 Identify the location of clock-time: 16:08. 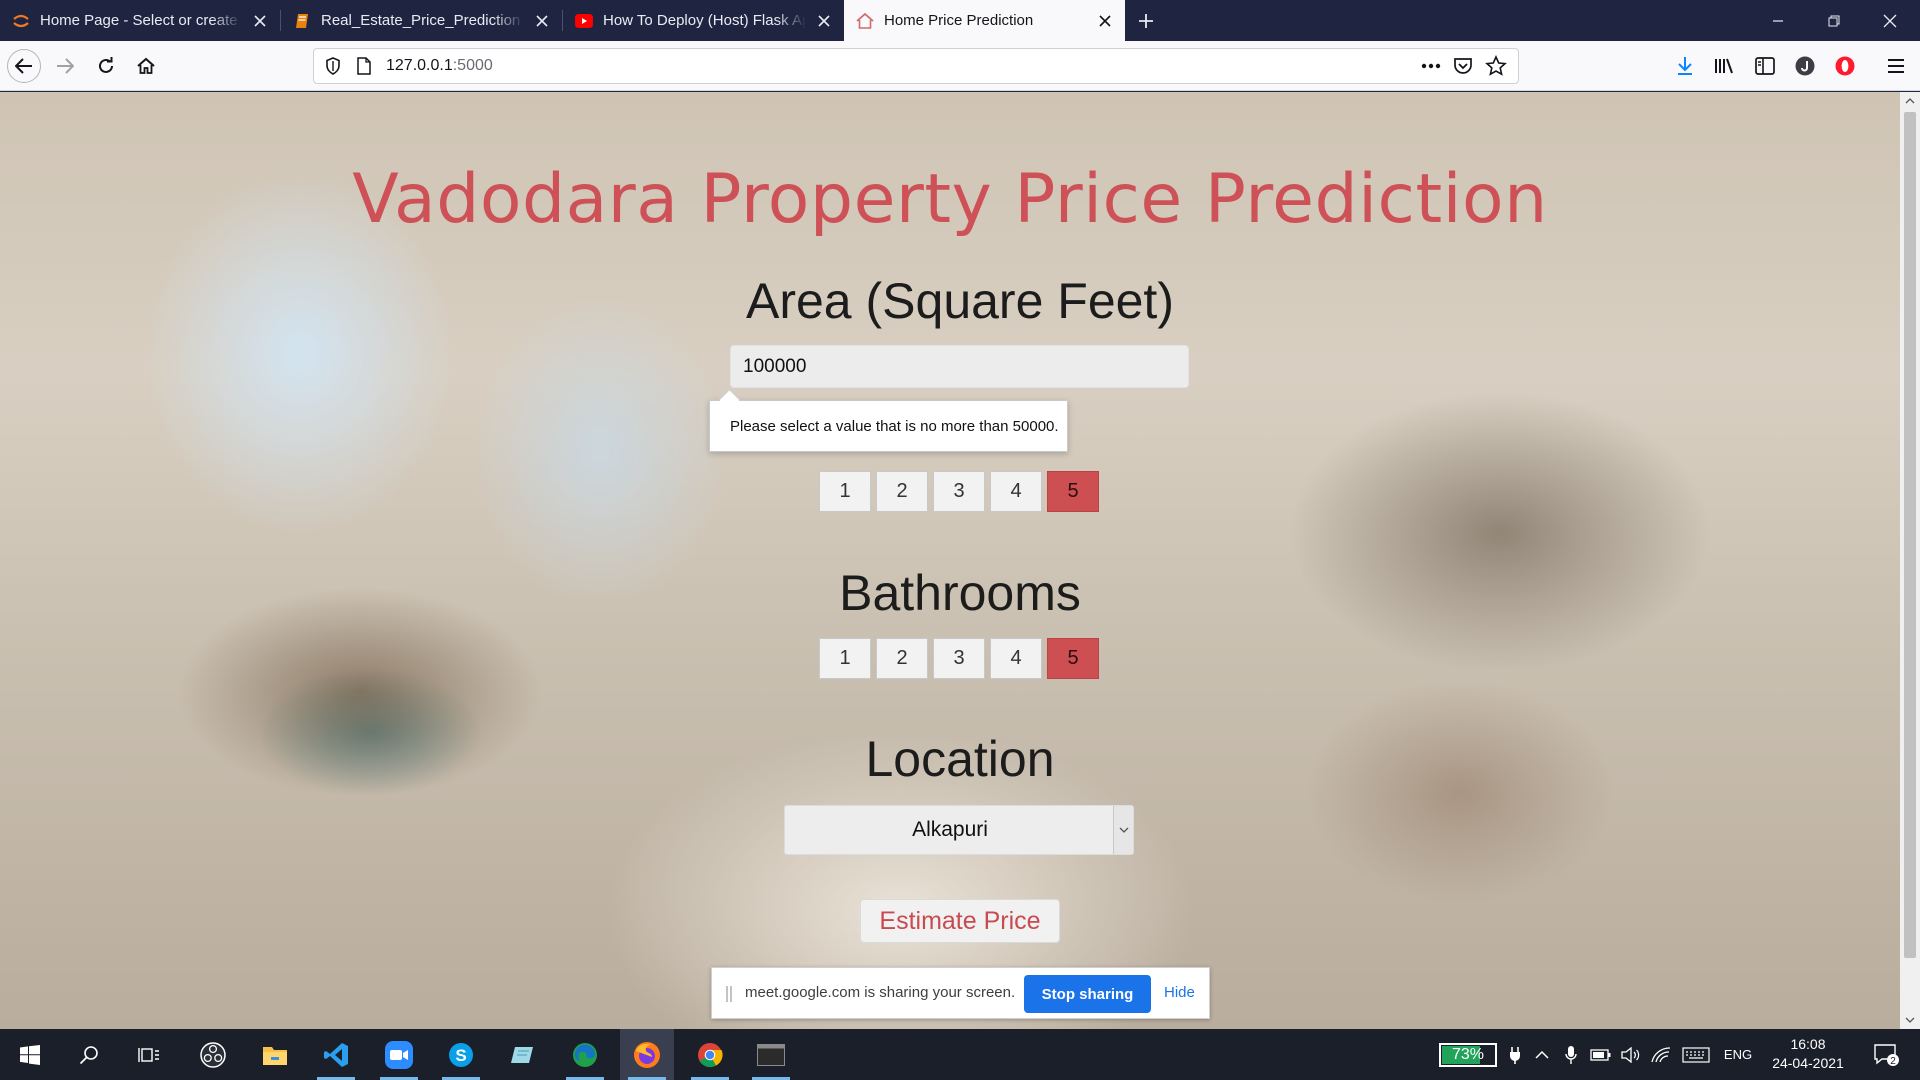
(1808, 1044).